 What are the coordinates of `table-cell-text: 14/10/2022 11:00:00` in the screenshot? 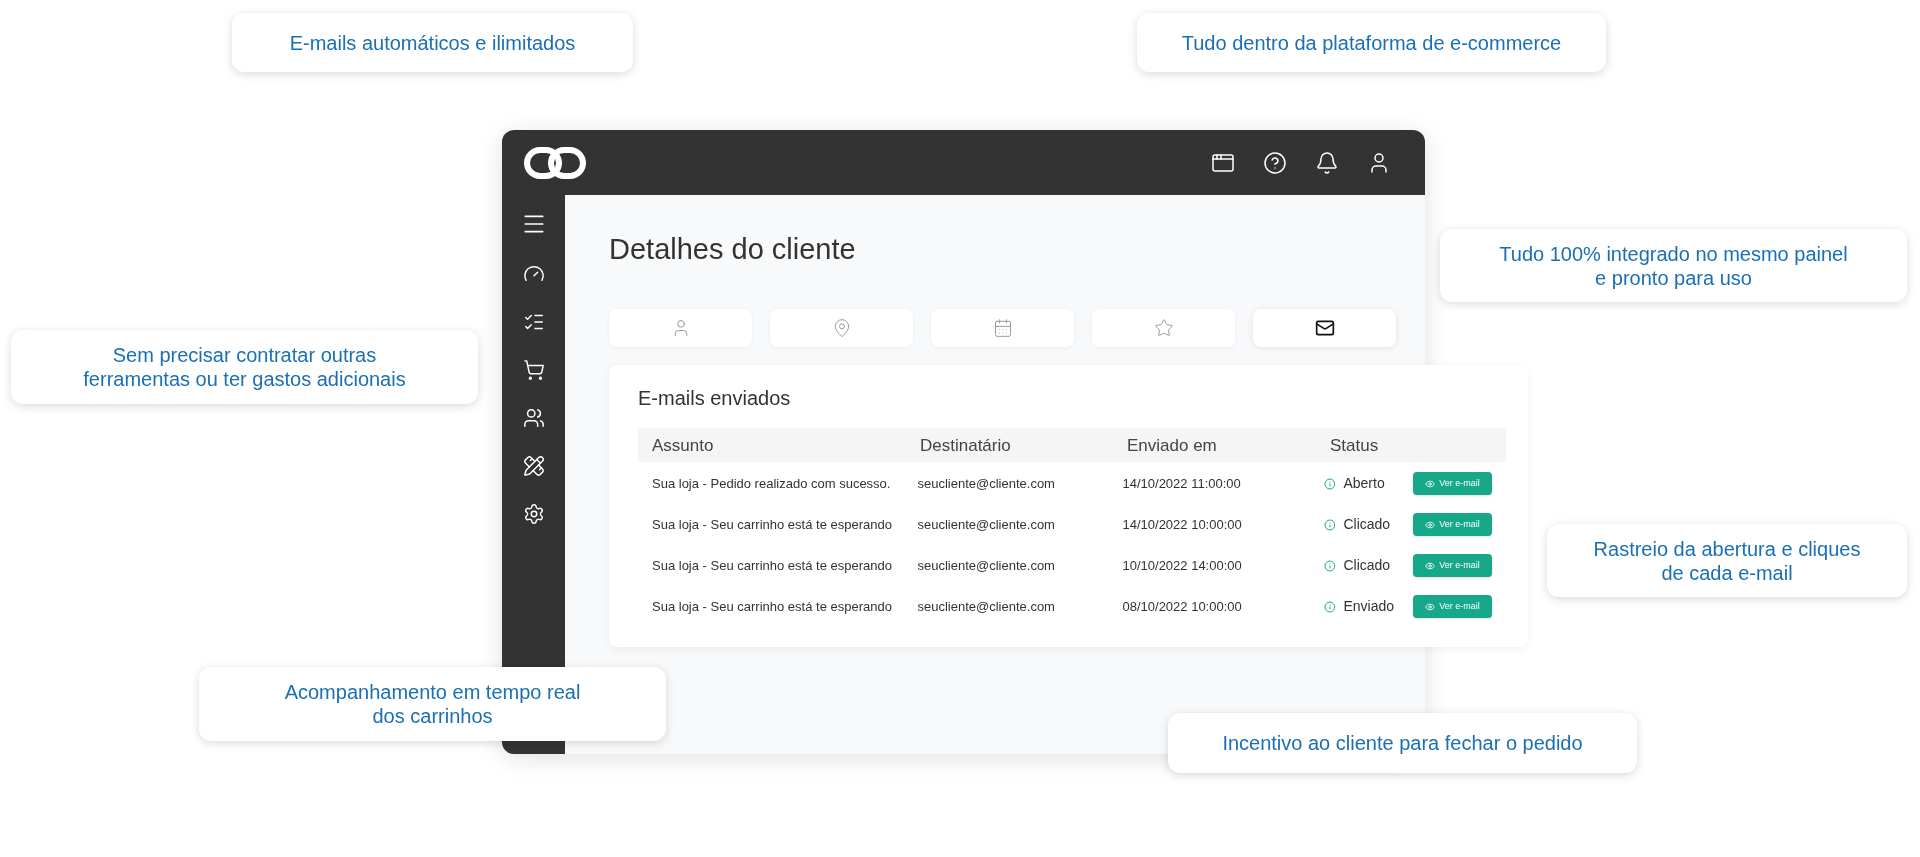 It's located at (1182, 484).